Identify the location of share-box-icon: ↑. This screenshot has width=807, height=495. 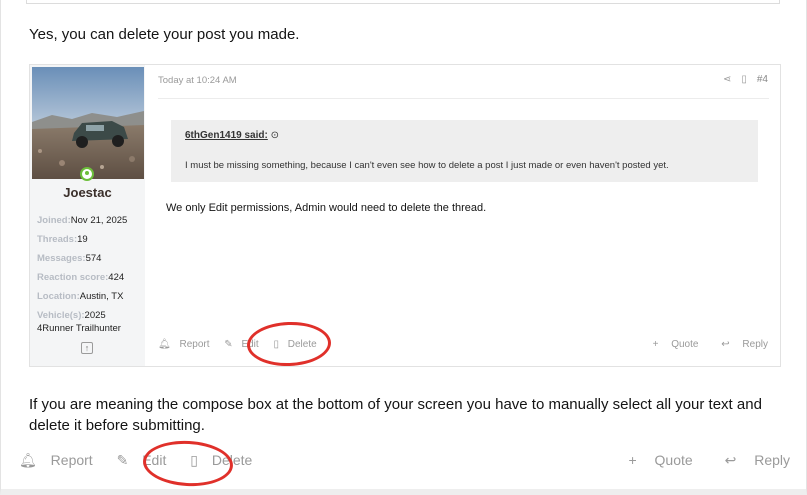
(87, 348).